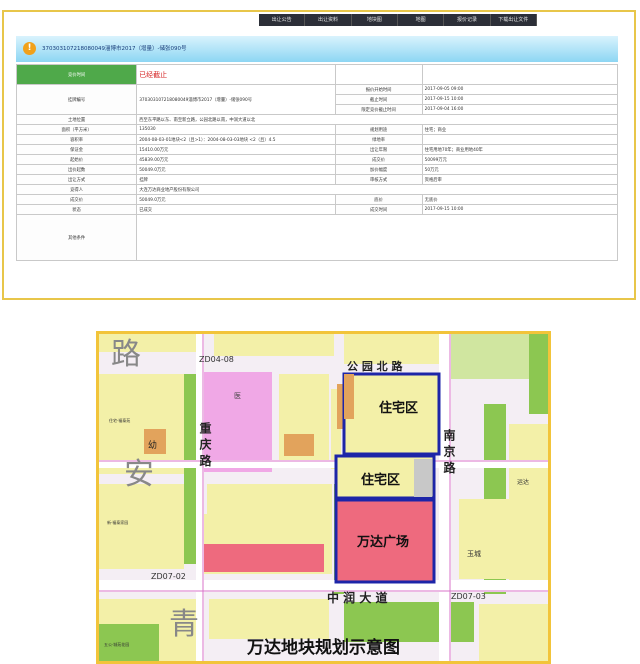 The width and height of the screenshot is (640, 664). What do you see at coordinates (114, 49) in the screenshot?
I see `listing-title: 370303107218080049淄博市2017（增量）-储张090号` at bounding box center [114, 49].